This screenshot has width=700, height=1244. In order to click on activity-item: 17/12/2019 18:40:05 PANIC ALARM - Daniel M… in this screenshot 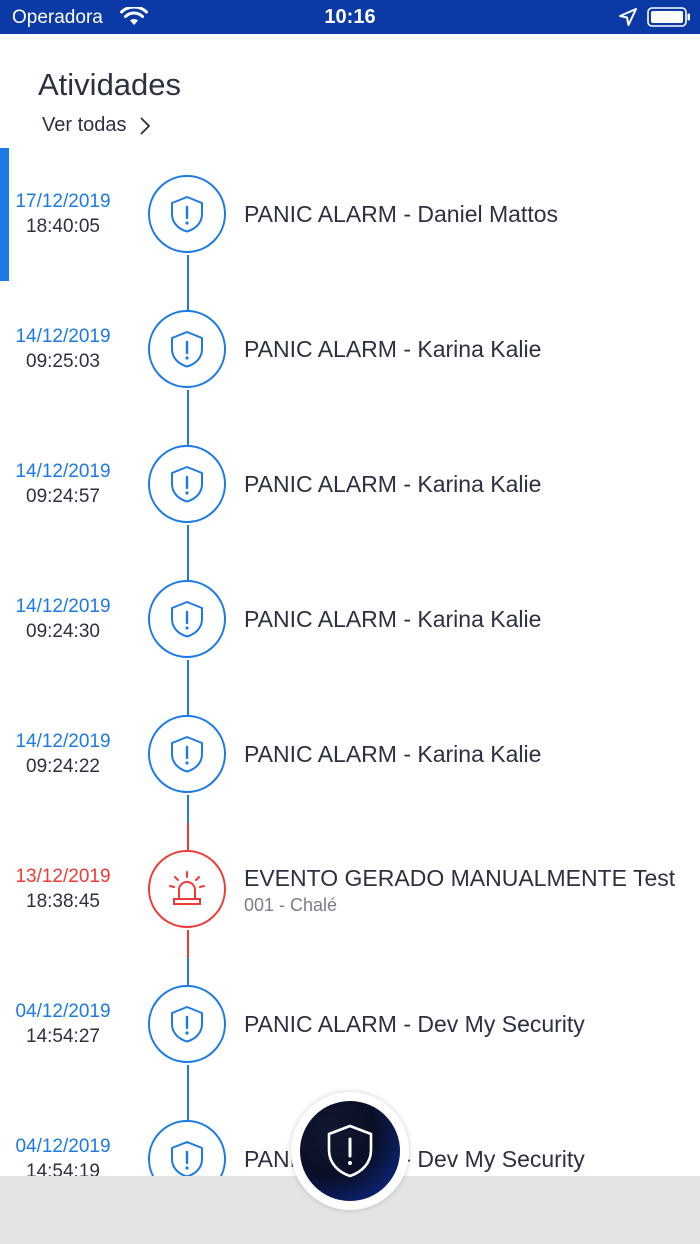, I will do `click(350, 215)`.